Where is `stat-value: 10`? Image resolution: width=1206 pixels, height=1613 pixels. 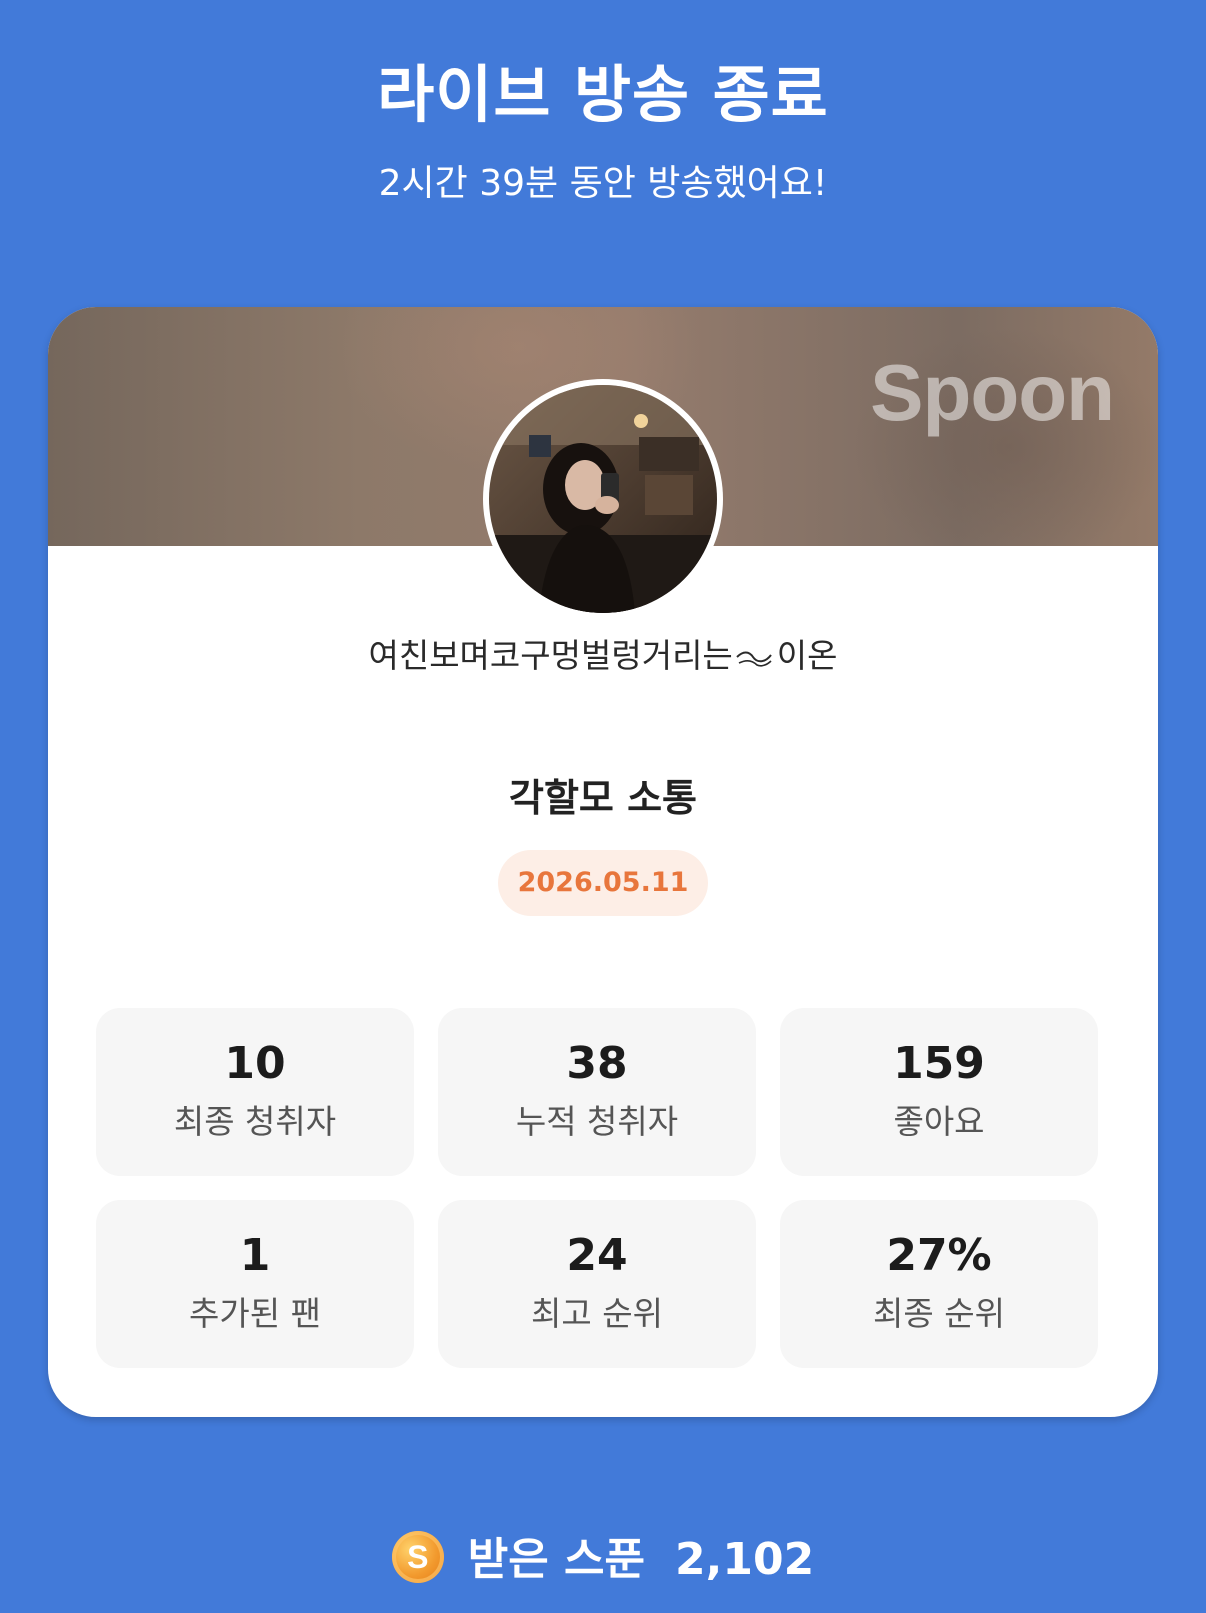 stat-value: 10 is located at coordinates (255, 1063).